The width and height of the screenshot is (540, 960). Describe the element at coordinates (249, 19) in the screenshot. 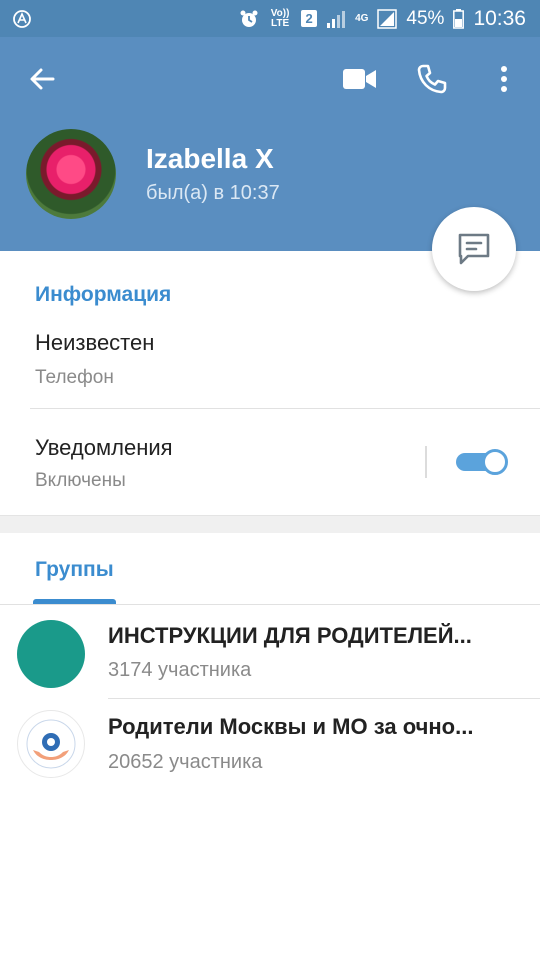

I see `alarm-icon` at that location.